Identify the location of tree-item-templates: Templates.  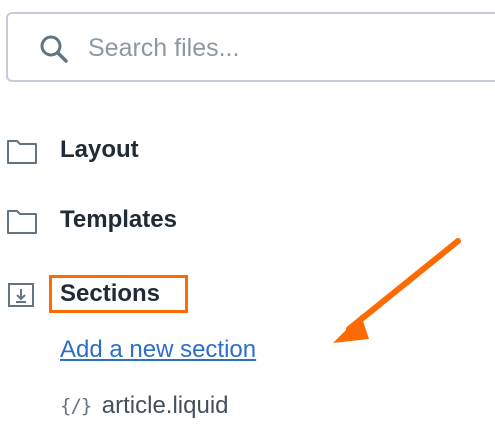
(150, 221).